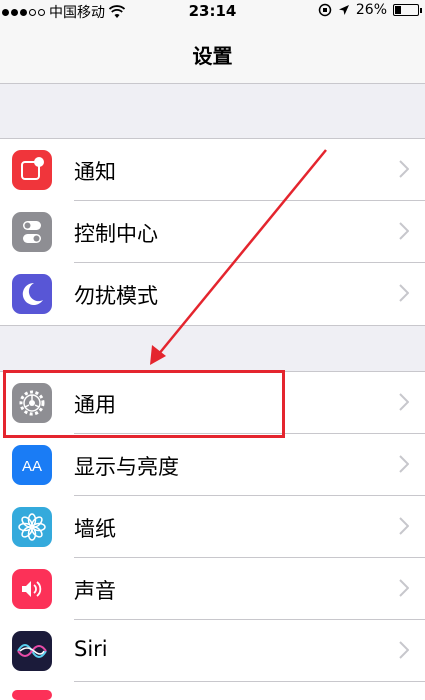  Describe the element at coordinates (212, 651) in the screenshot. I see `settings-row-siri: Siri` at that location.